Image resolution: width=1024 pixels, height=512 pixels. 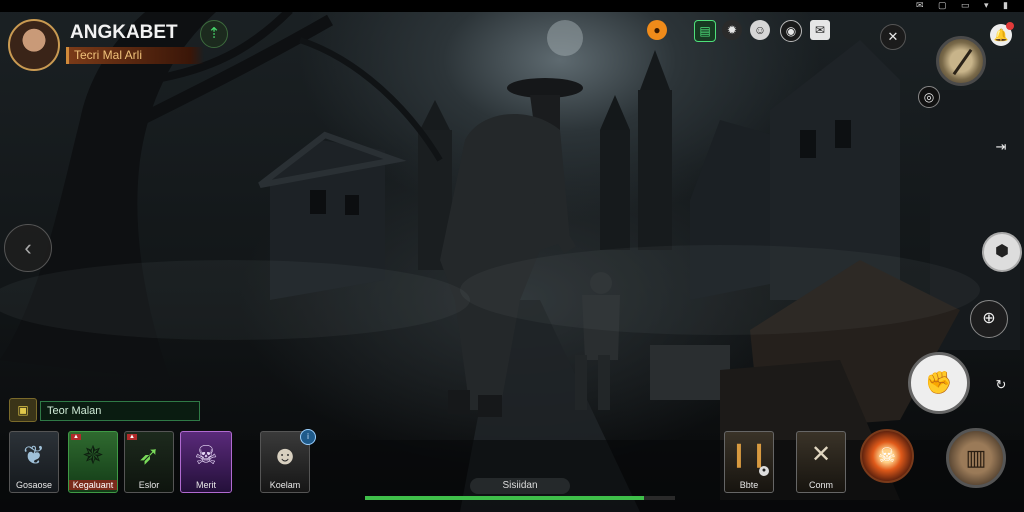 I want to click on reload-icon: ↻, so click(x=1001, y=385).